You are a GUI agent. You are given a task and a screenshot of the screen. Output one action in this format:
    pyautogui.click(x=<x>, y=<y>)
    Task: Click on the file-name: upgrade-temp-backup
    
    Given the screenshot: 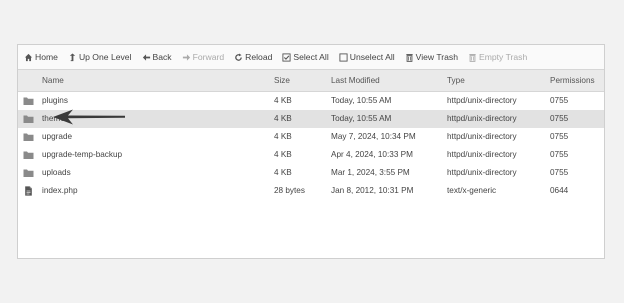 What is the action you would take?
    pyautogui.click(x=82, y=154)
    